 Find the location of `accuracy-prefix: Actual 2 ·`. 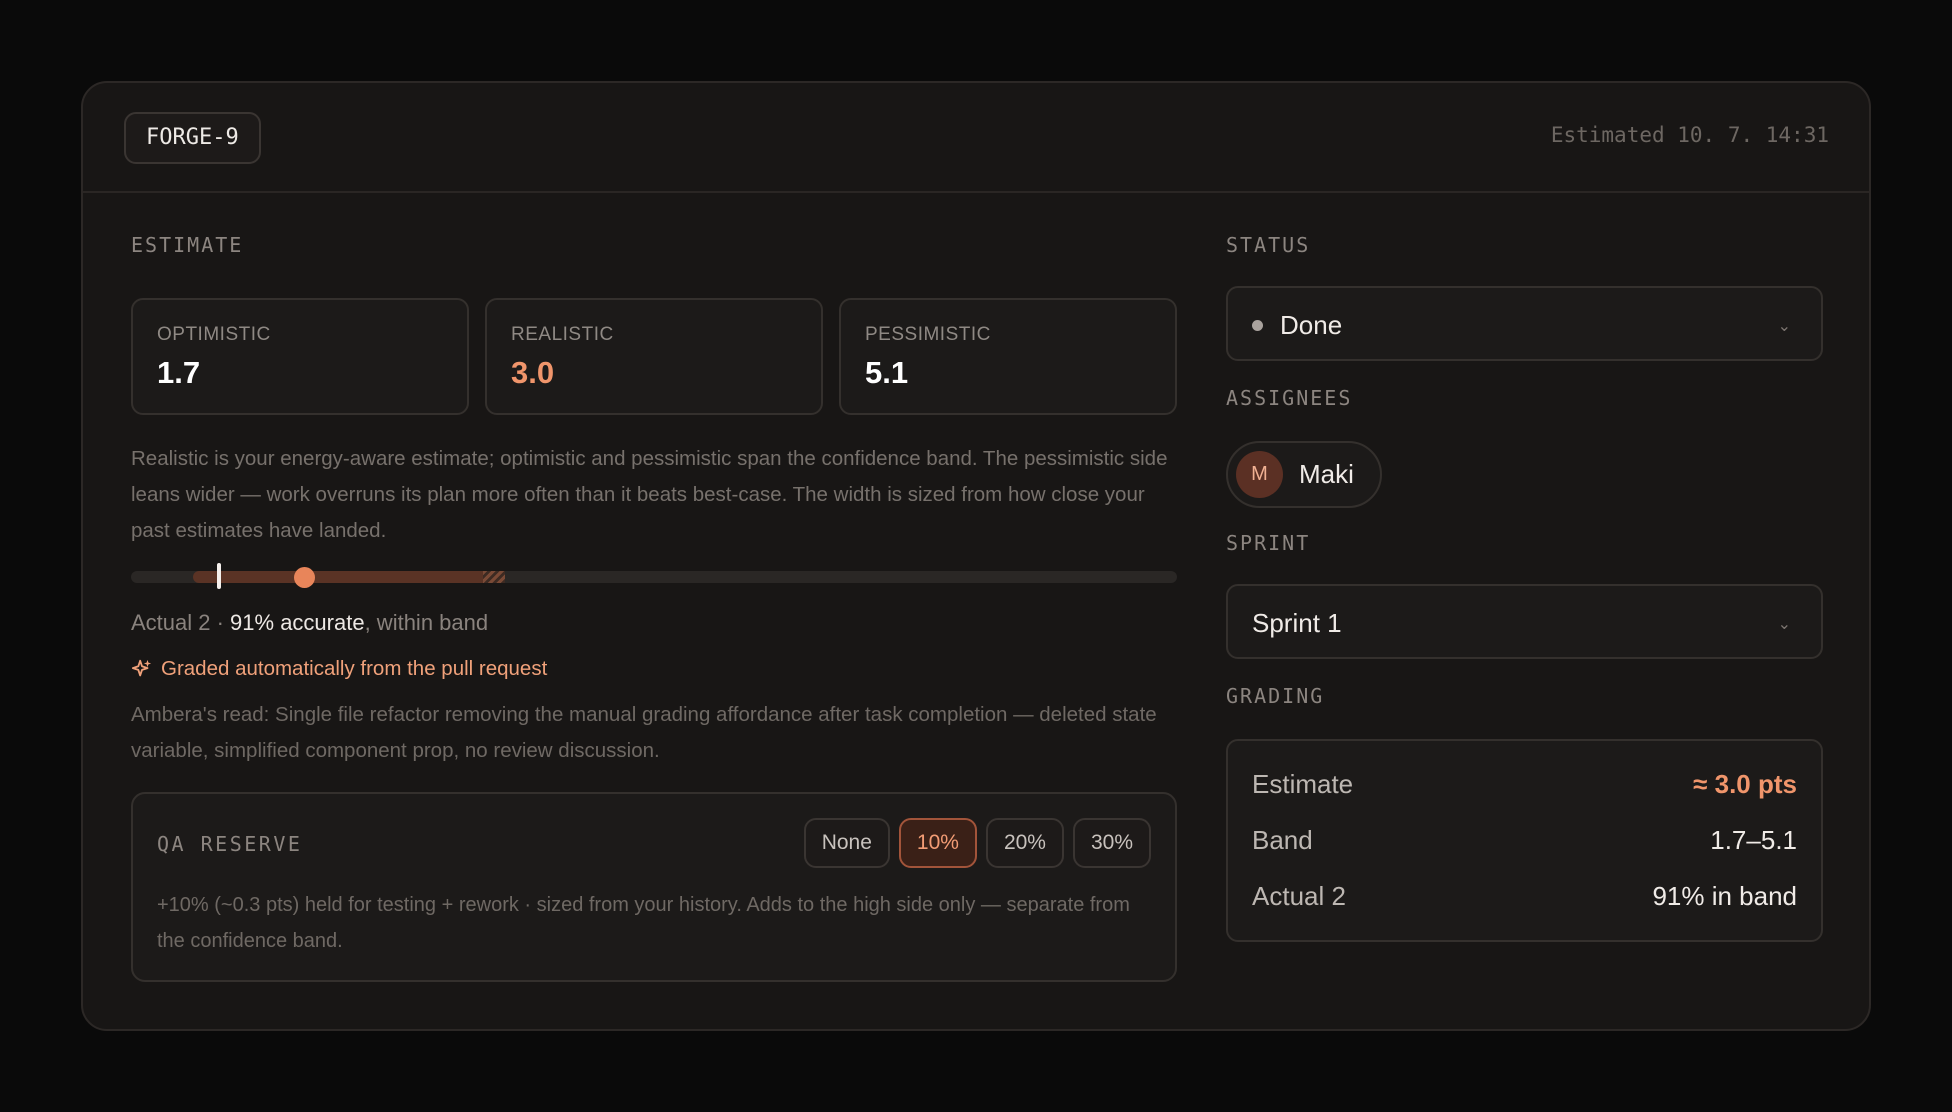

accuracy-prefix: Actual 2 · is located at coordinates (181, 622).